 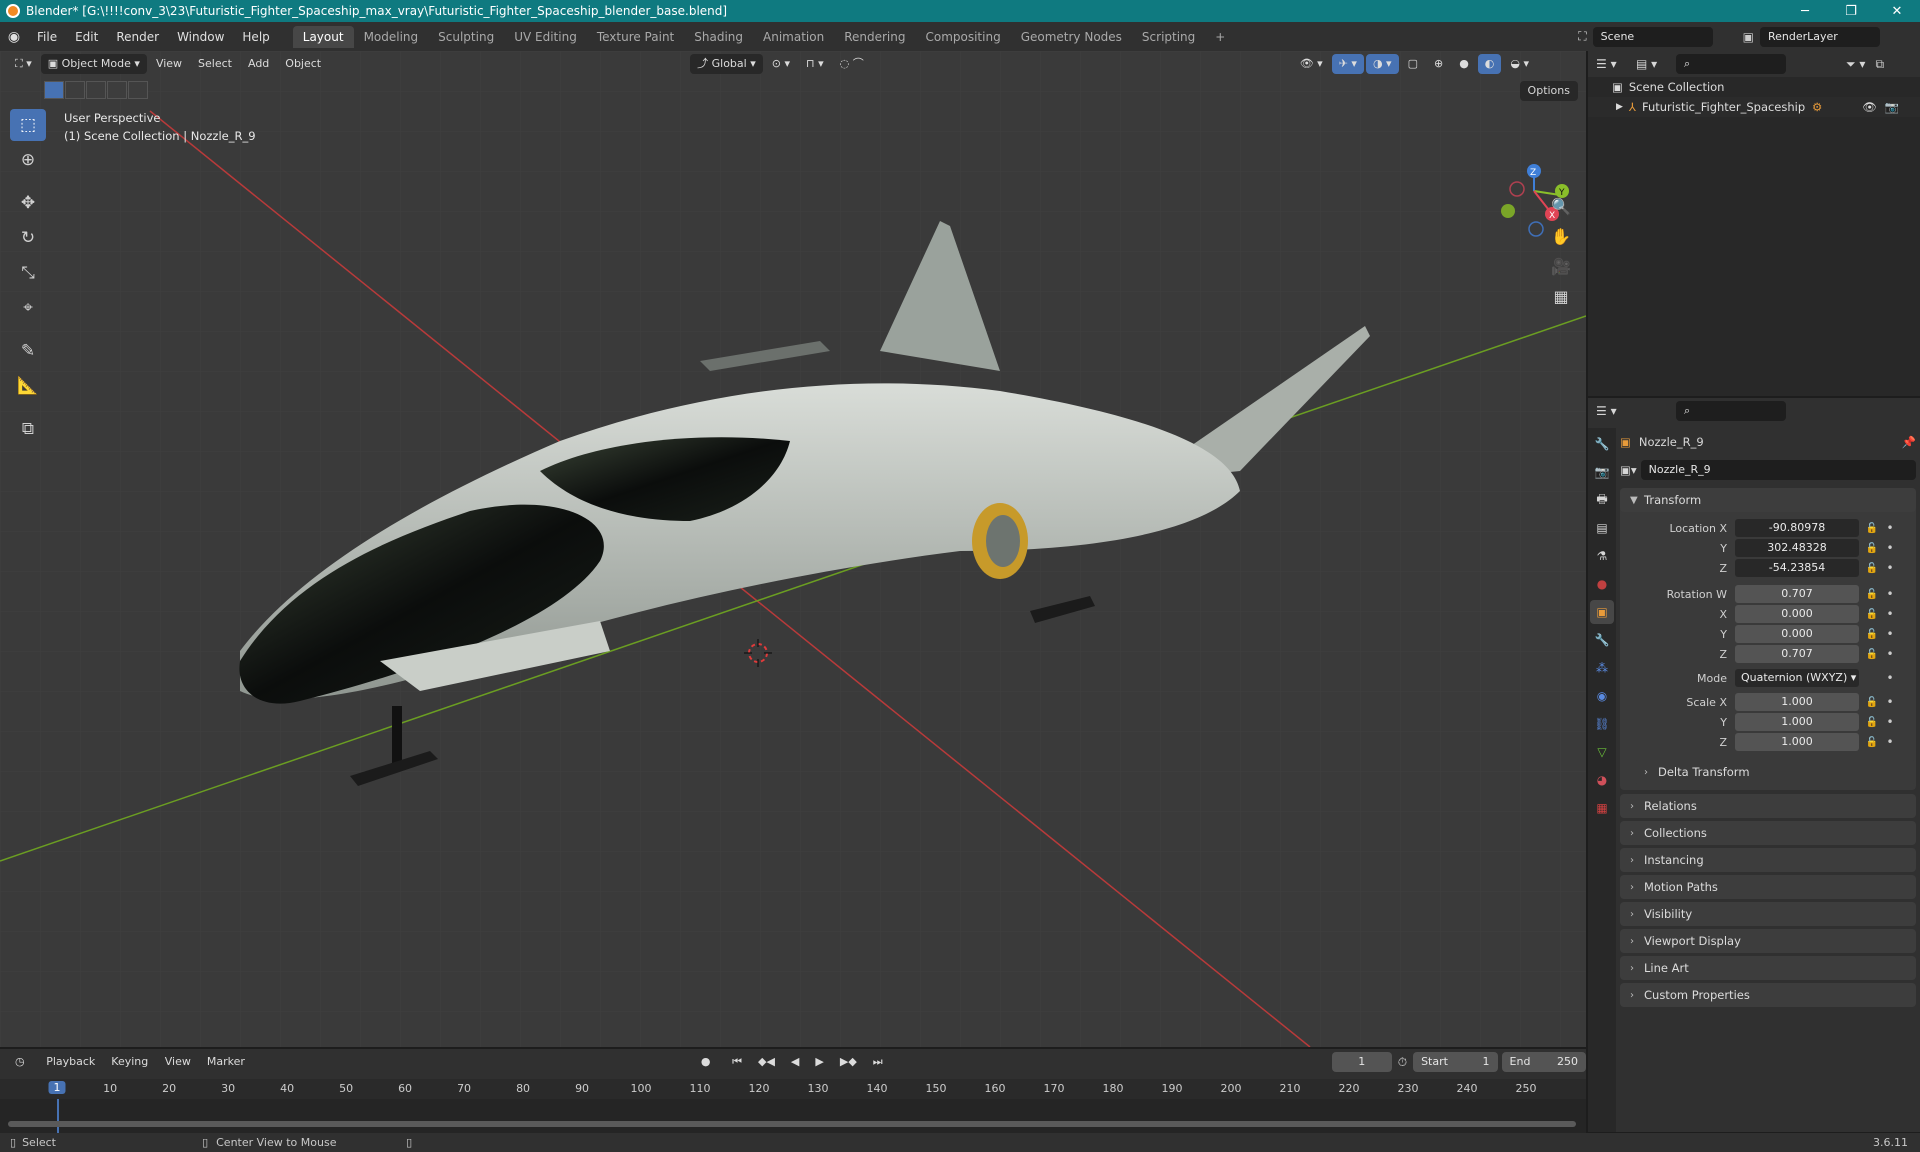 I want to click on panel-visibility: › Visibility, so click(x=1768, y=914).